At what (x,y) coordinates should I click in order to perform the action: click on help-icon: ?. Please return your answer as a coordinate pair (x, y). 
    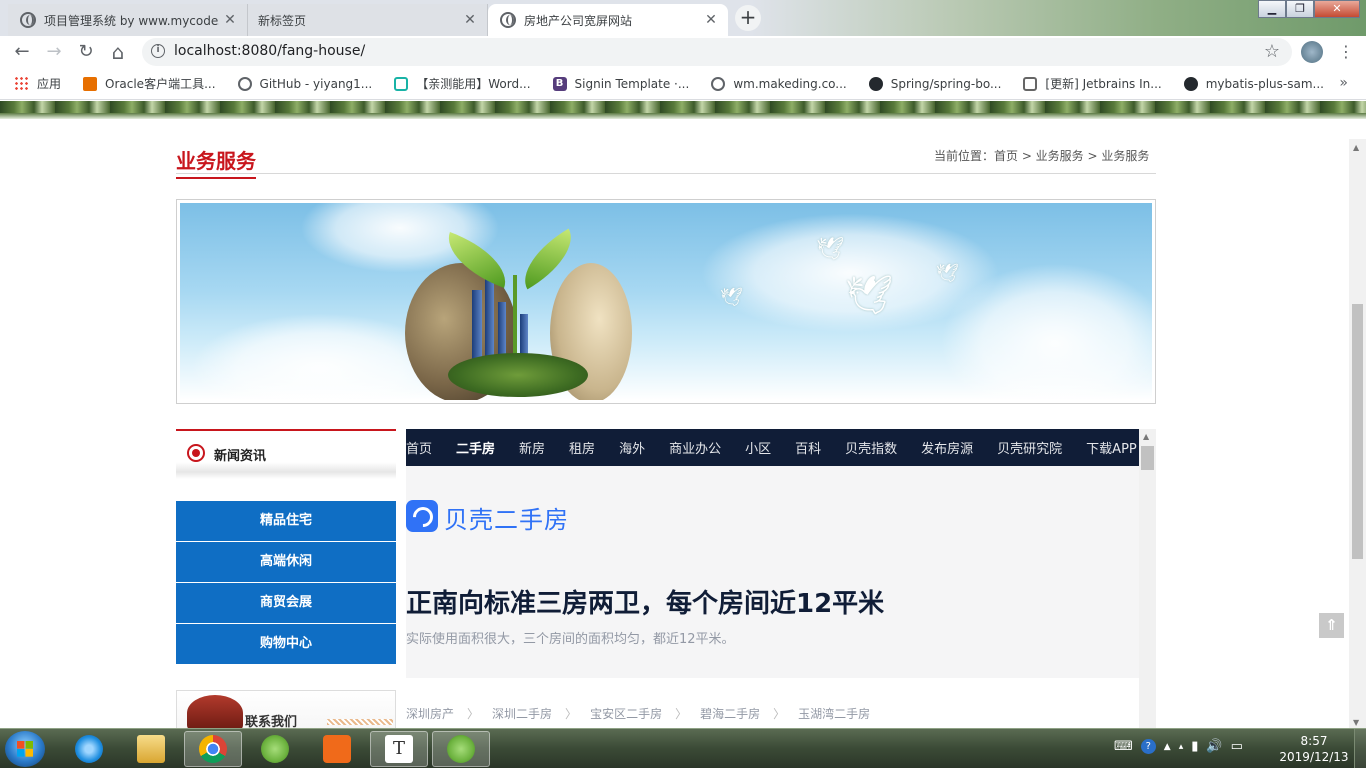
    Looking at the image, I should click on (1148, 746).